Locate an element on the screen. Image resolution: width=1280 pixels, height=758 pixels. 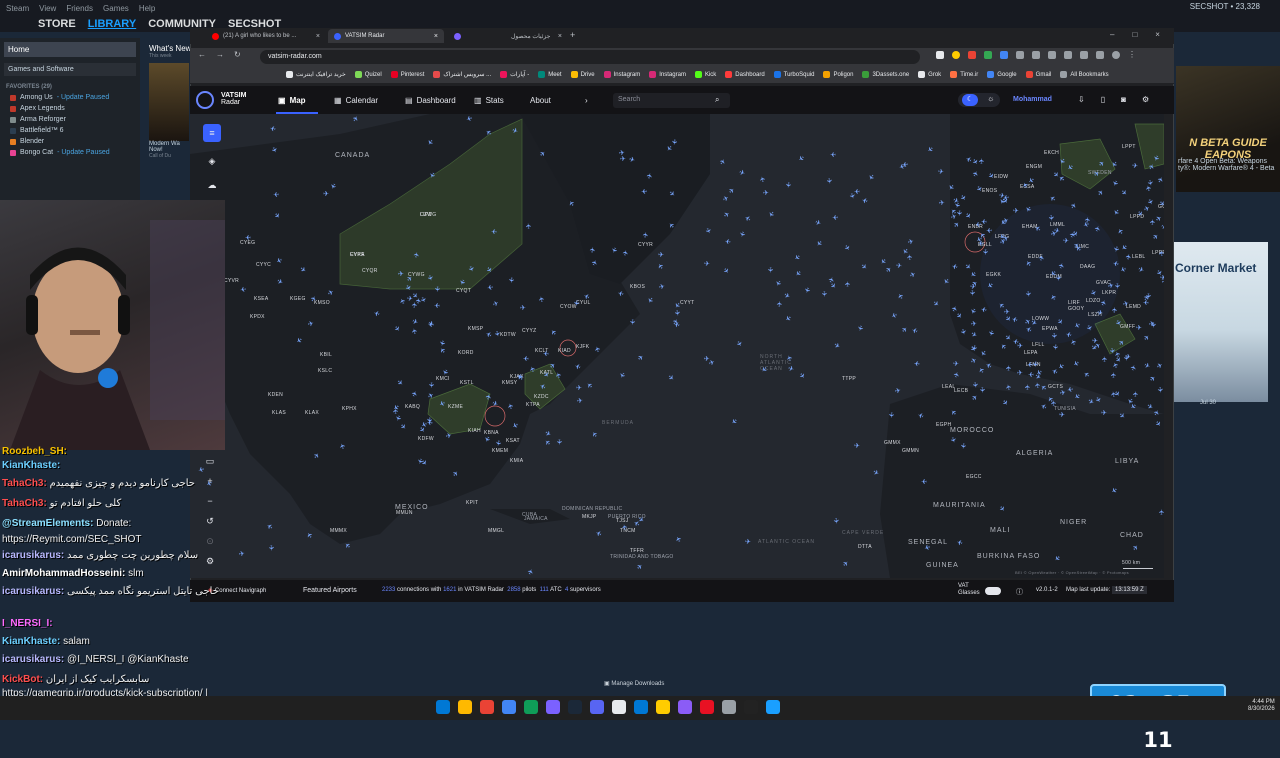
airport-label: EIDW is located at coordinates (1001, 177).